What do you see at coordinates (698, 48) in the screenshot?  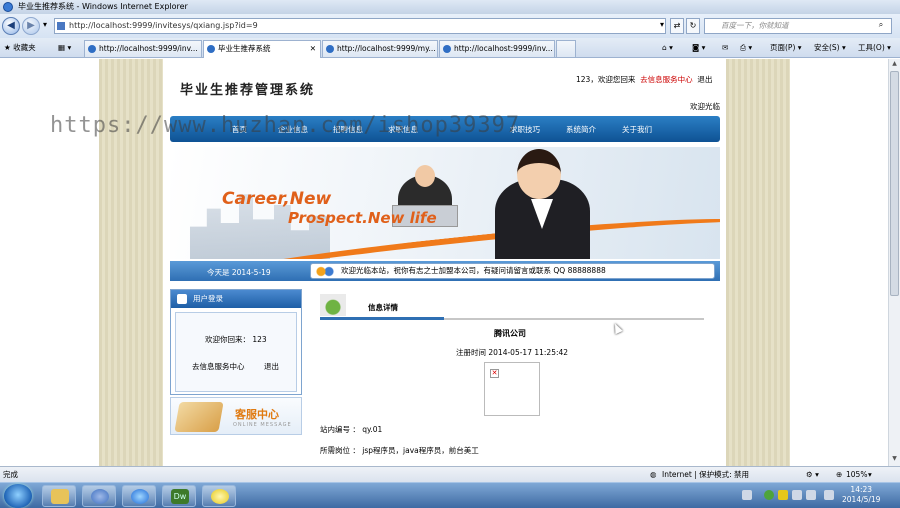 I see `feeds-icon: ◙ ▾` at bounding box center [698, 48].